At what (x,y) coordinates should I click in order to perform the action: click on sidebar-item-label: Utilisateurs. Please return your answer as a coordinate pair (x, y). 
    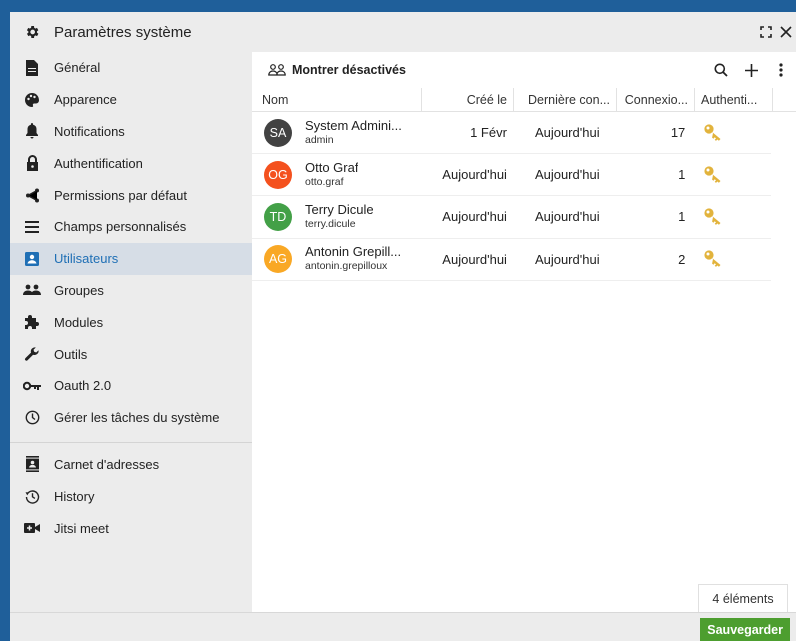
    Looking at the image, I should click on (86, 259).